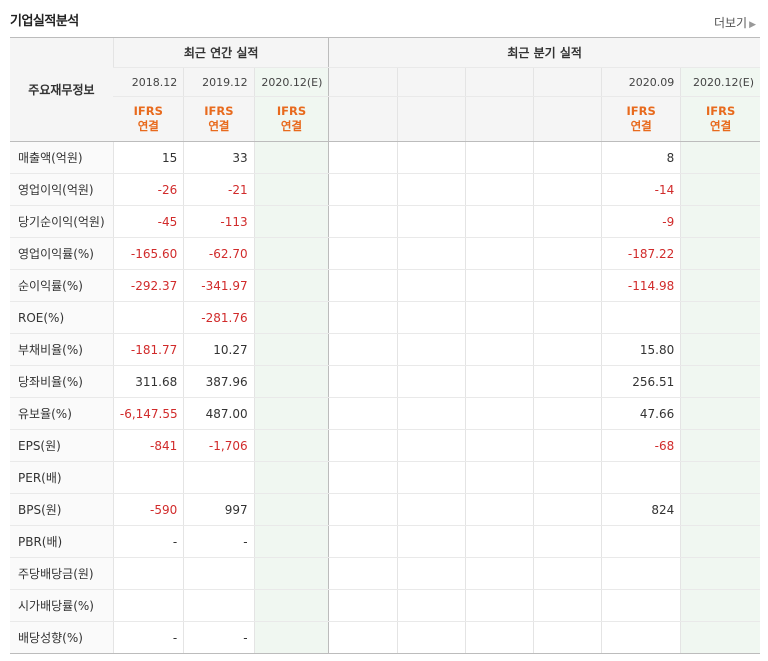 Image resolution: width=768 pixels, height=661 pixels. What do you see at coordinates (62, 157) in the screenshot?
I see `row-label: 매출액(억원)` at bounding box center [62, 157].